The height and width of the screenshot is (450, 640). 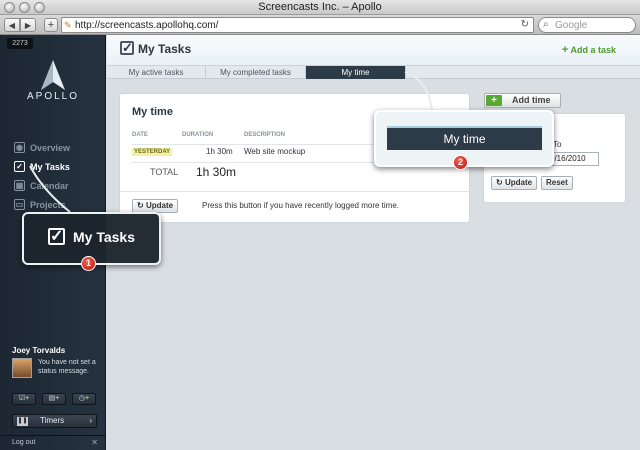 What do you see at coordinates (19, 185) in the screenshot?
I see `calendar-icon: ▦` at bounding box center [19, 185].